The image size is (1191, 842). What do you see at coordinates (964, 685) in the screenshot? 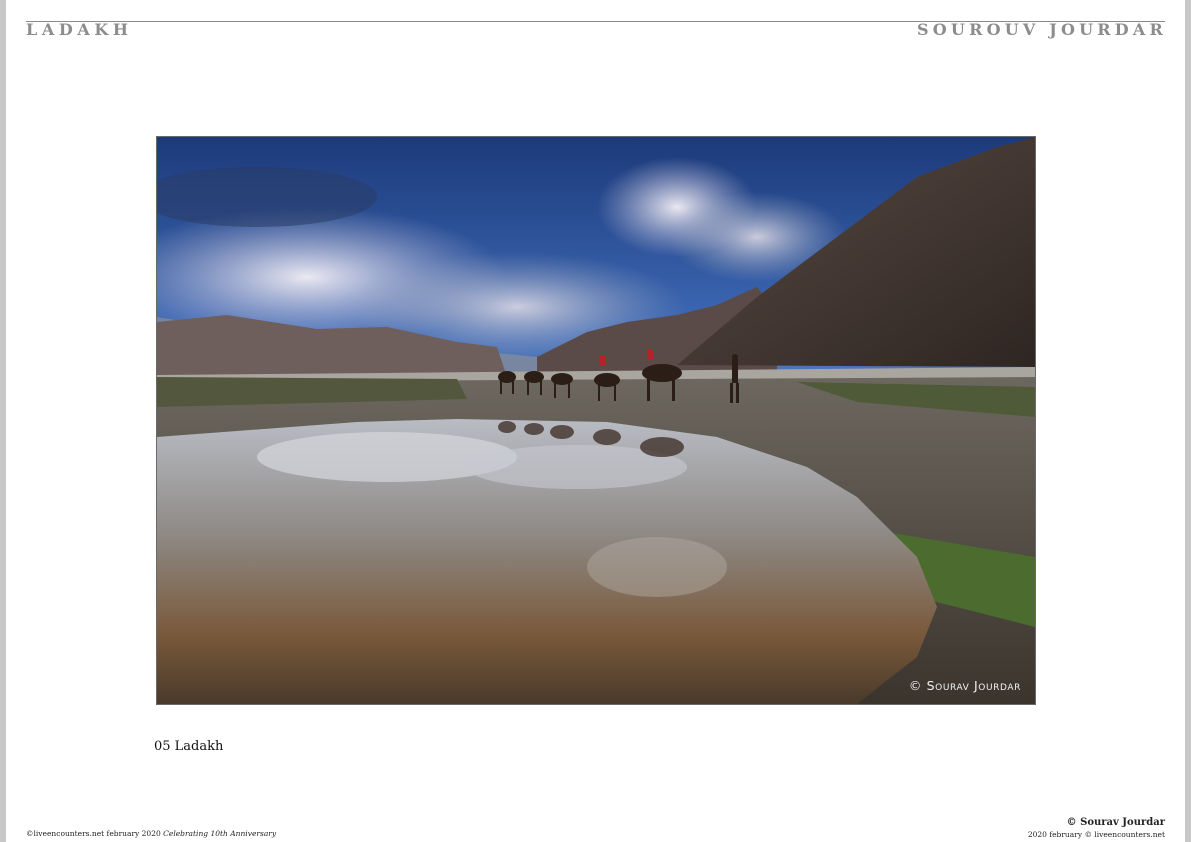
I see `photo-watermark: © Sourav Jourdar` at bounding box center [964, 685].